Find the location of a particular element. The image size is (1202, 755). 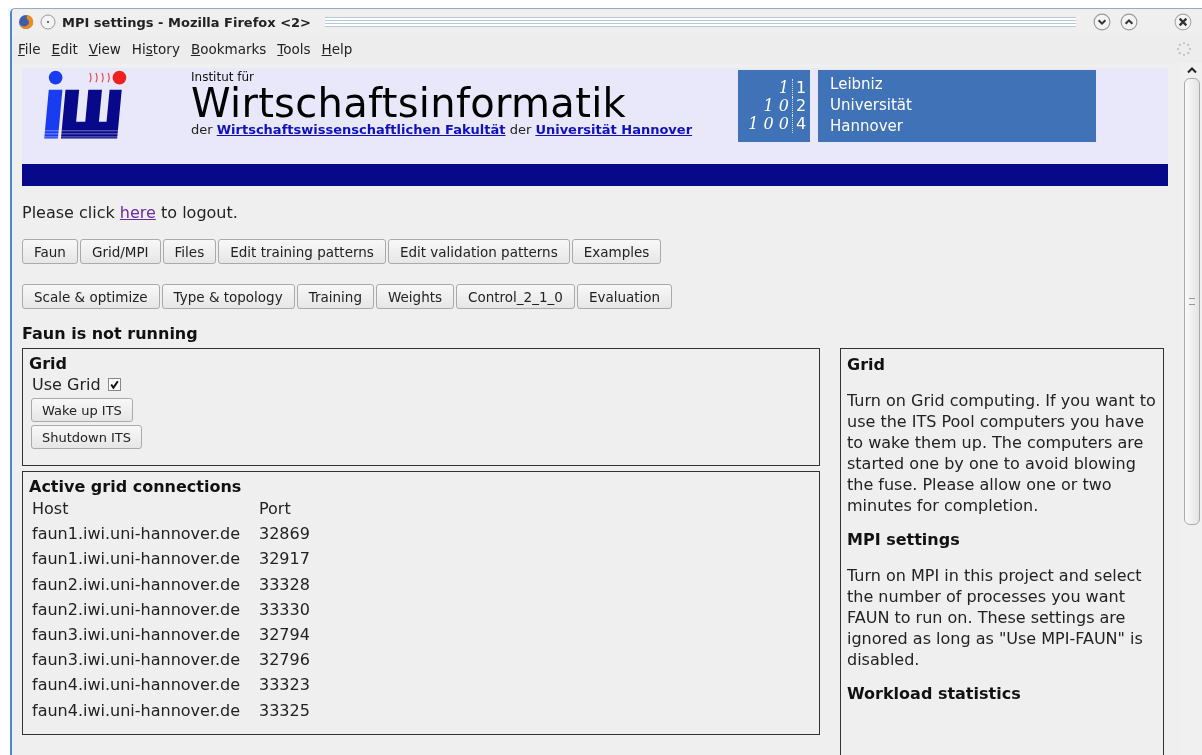

status-heading: Faun is not running is located at coordinates (110, 333).